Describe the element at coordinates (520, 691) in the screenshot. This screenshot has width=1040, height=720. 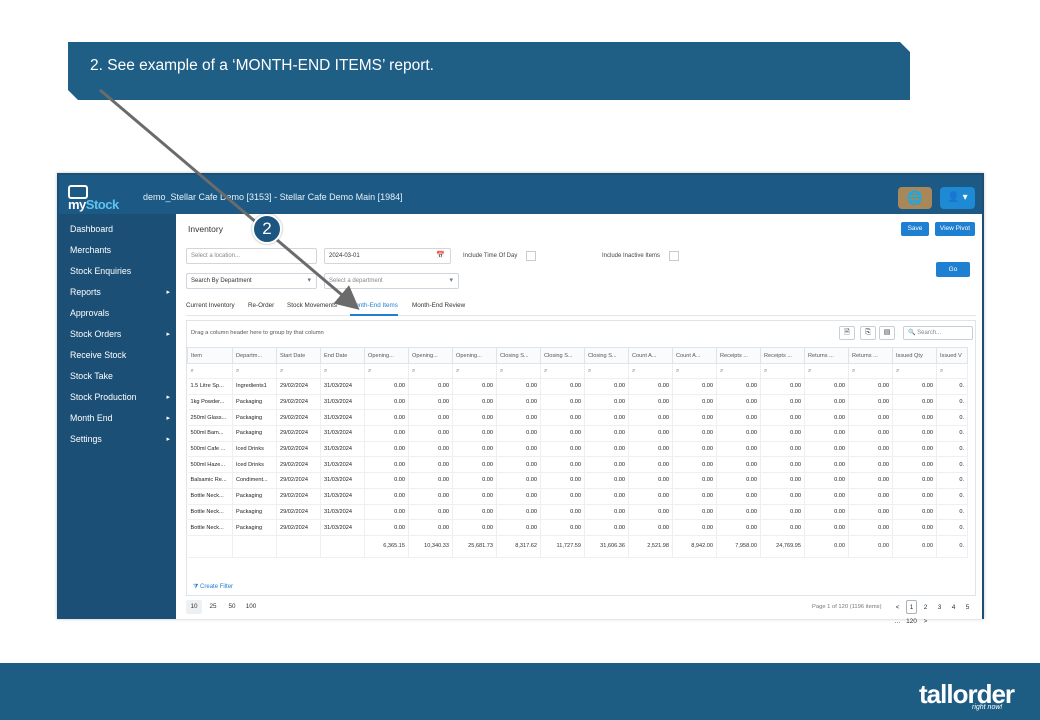
I see `footer-bar: tallorder right now!` at that location.